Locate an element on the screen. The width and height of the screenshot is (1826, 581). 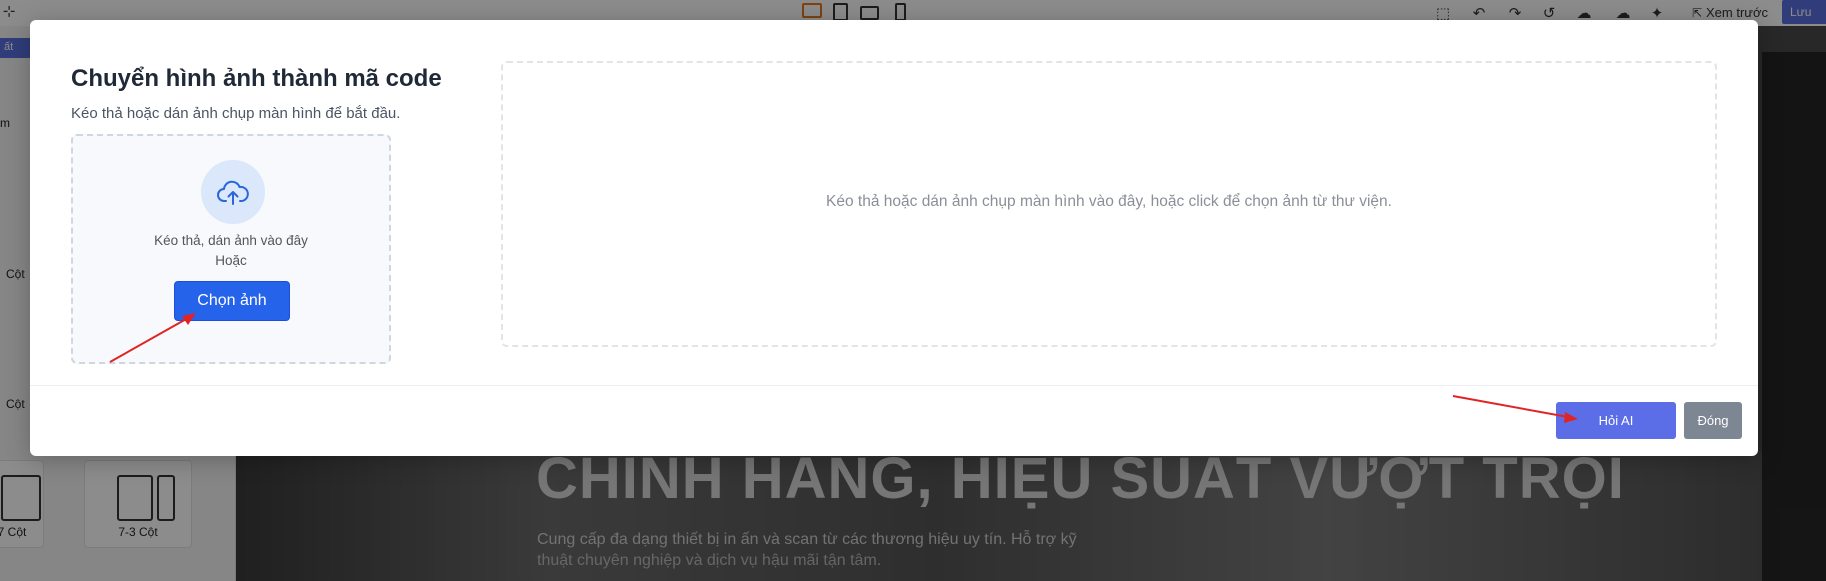
upload-icon-wrapper is located at coordinates (233, 192).